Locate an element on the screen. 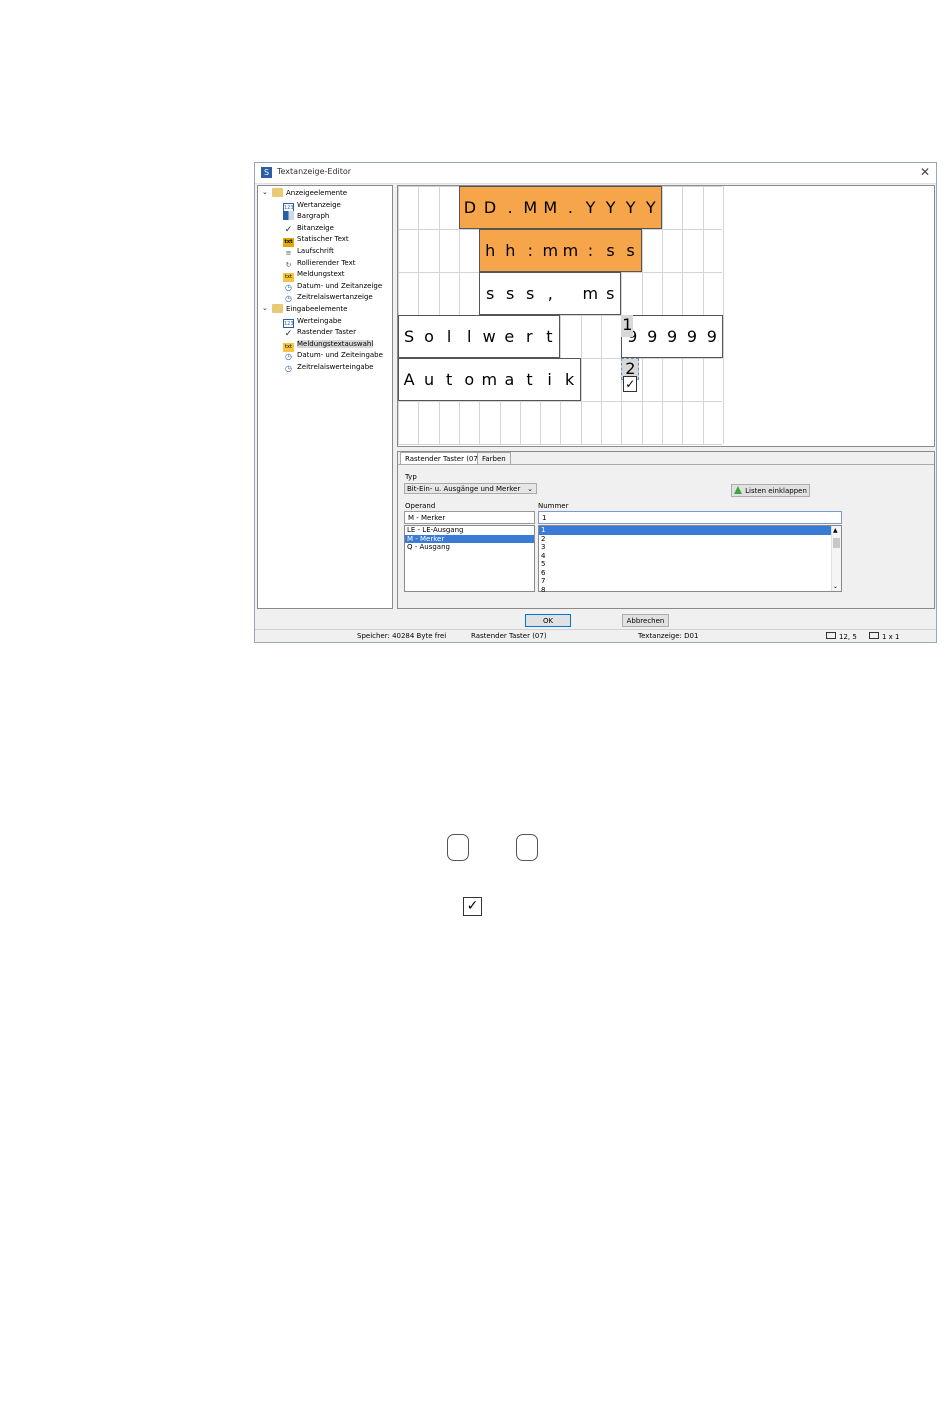  close-icon: ✕ is located at coordinates (925, 172).